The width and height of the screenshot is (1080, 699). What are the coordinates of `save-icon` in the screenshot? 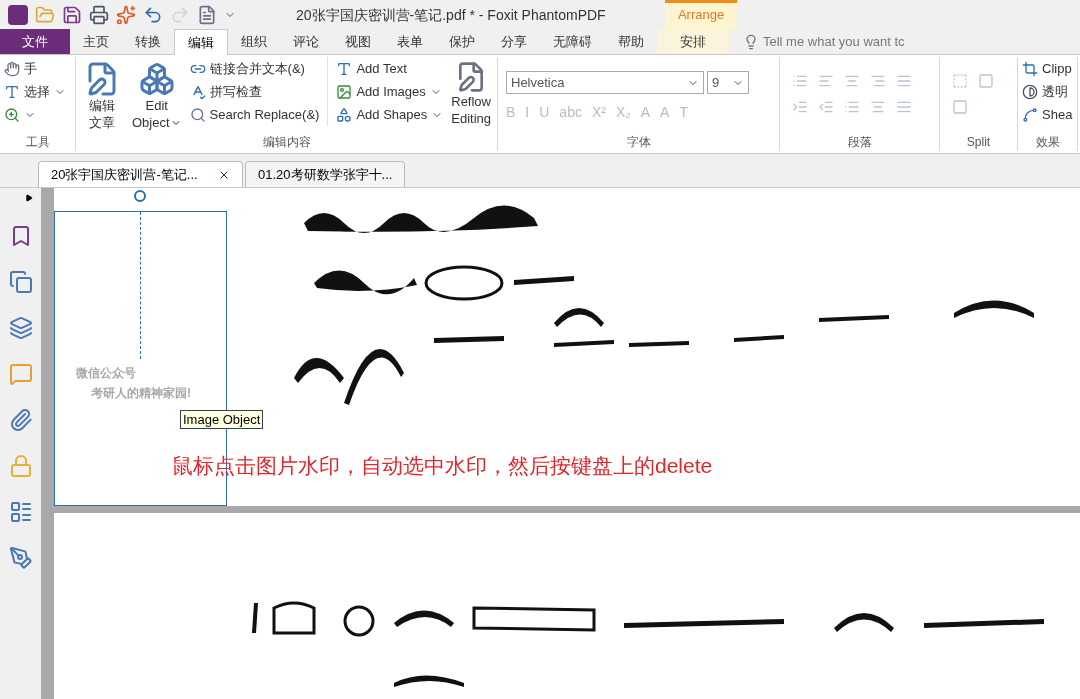 It's located at (72, 15).